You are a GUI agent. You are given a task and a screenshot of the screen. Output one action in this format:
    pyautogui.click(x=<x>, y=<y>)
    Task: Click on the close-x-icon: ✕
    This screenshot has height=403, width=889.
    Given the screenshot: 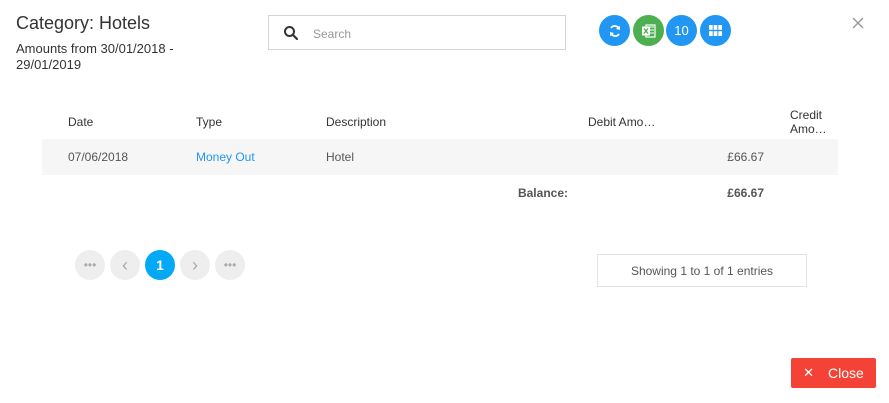 What is the action you would take?
    pyautogui.click(x=809, y=372)
    